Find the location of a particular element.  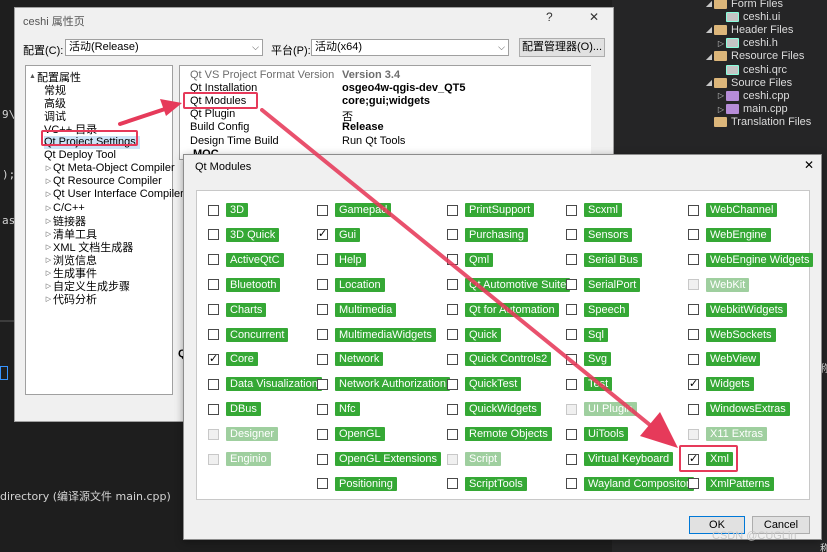

grid-row: Qt VS Project Format Version Version 3.4 is located at coordinates (390, 75).